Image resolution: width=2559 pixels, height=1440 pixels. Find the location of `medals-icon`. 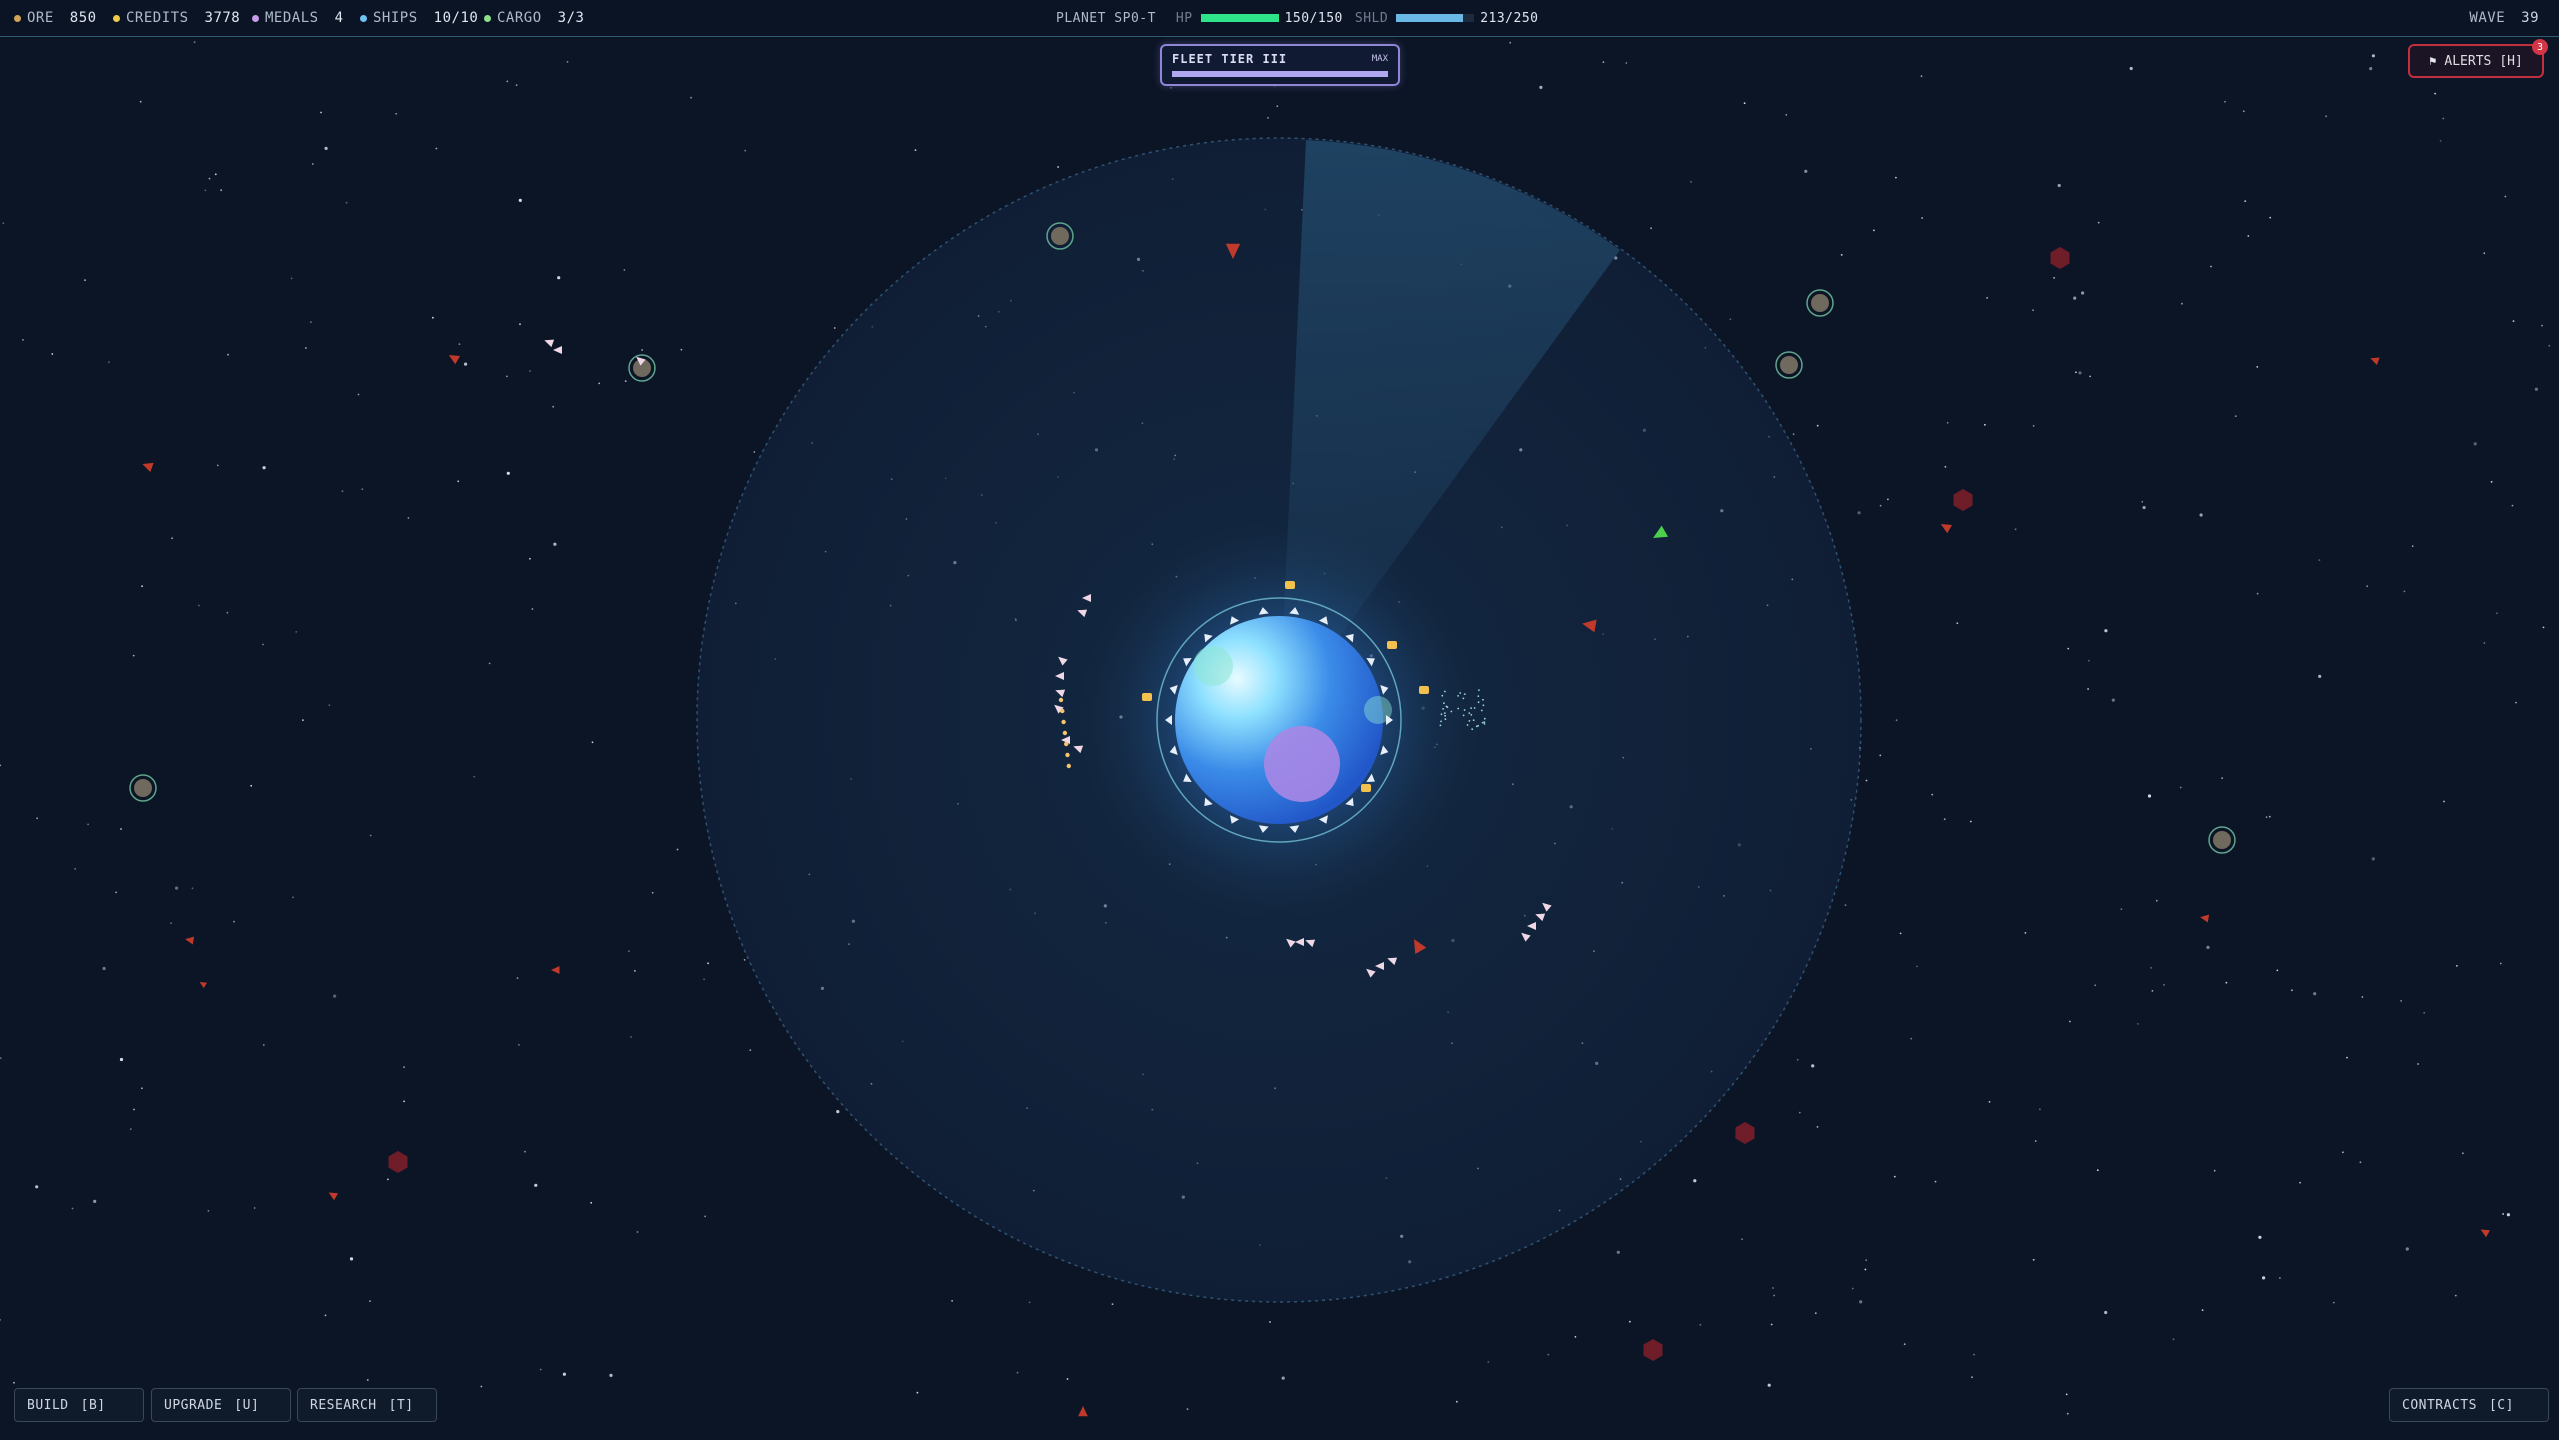

medals-icon is located at coordinates (255, 18).